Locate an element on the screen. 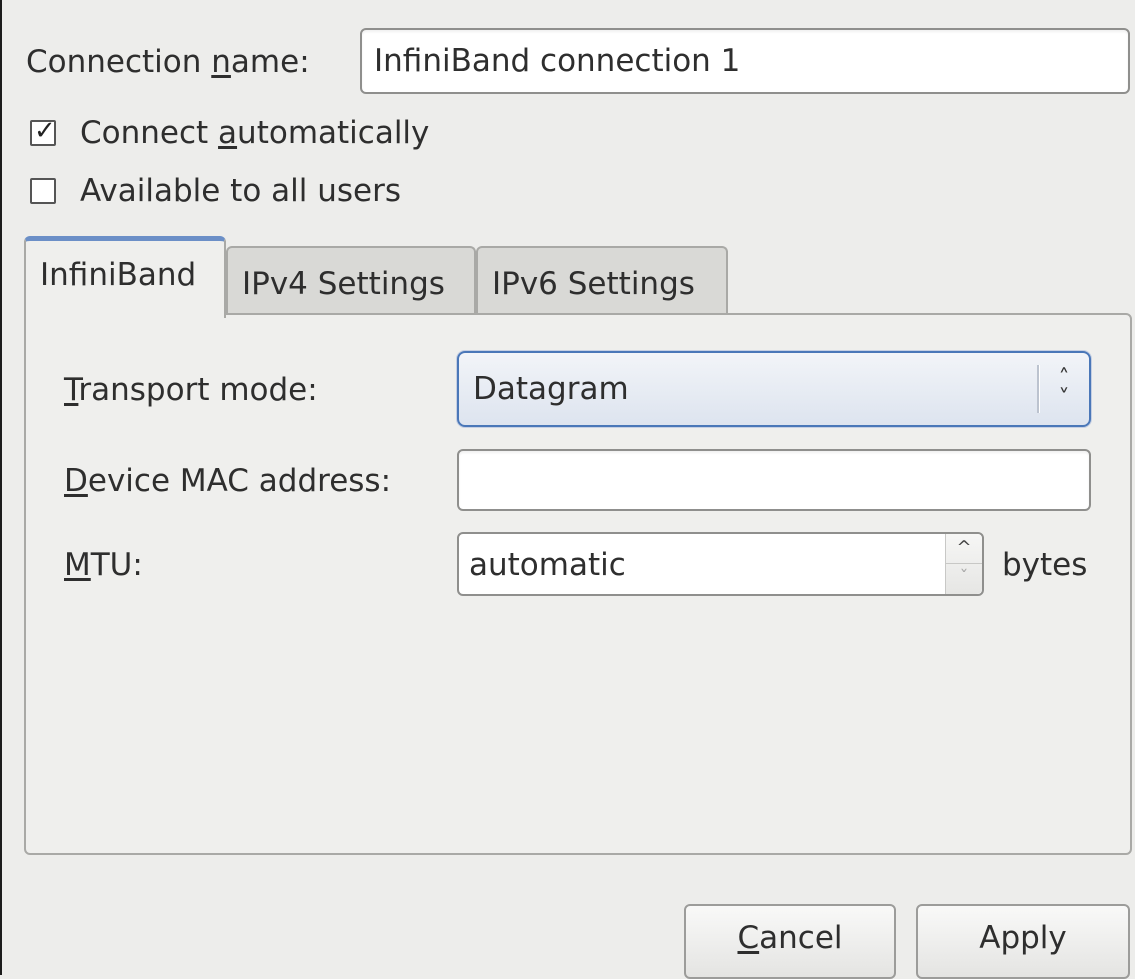 The image size is (1135, 979). tab-ipv6-settings: IPv6 Settings is located at coordinates (602, 280).